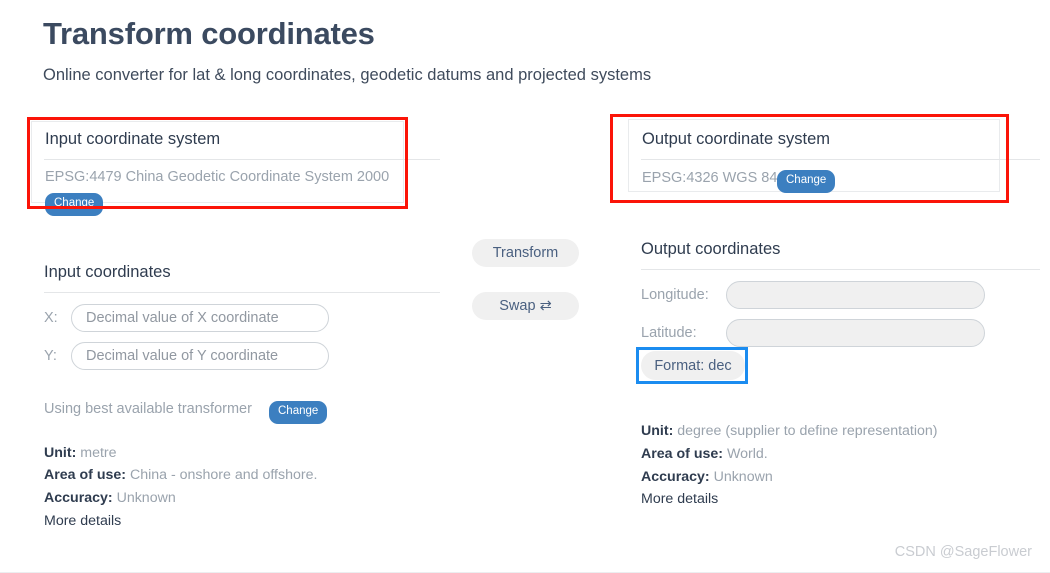 The width and height of the screenshot is (1050, 573). What do you see at coordinates (736, 139) in the screenshot?
I see `output-coordinate-system-heading: Output coordinate system` at bounding box center [736, 139].